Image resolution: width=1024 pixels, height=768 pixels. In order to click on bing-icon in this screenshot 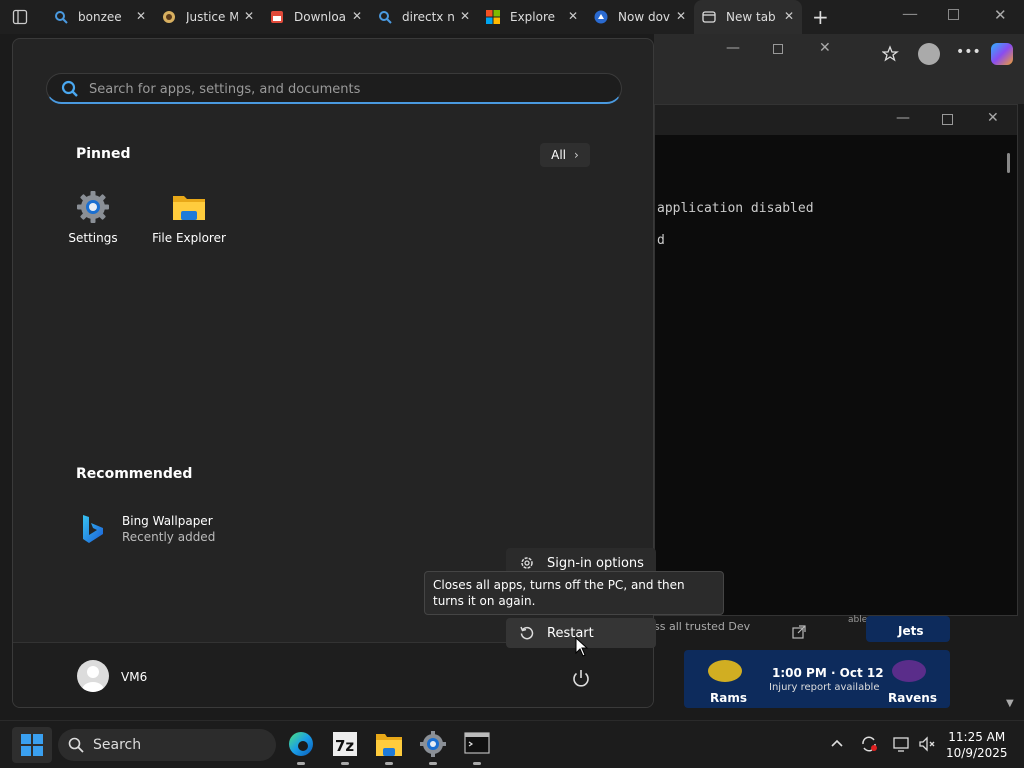, I will do `click(93, 529)`.